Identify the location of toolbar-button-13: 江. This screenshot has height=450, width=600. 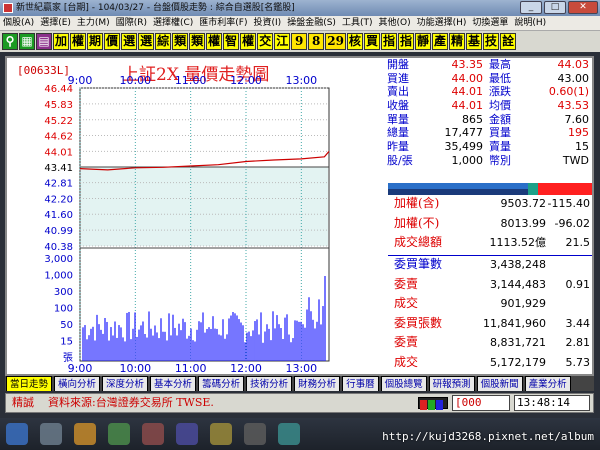
(282, 41).